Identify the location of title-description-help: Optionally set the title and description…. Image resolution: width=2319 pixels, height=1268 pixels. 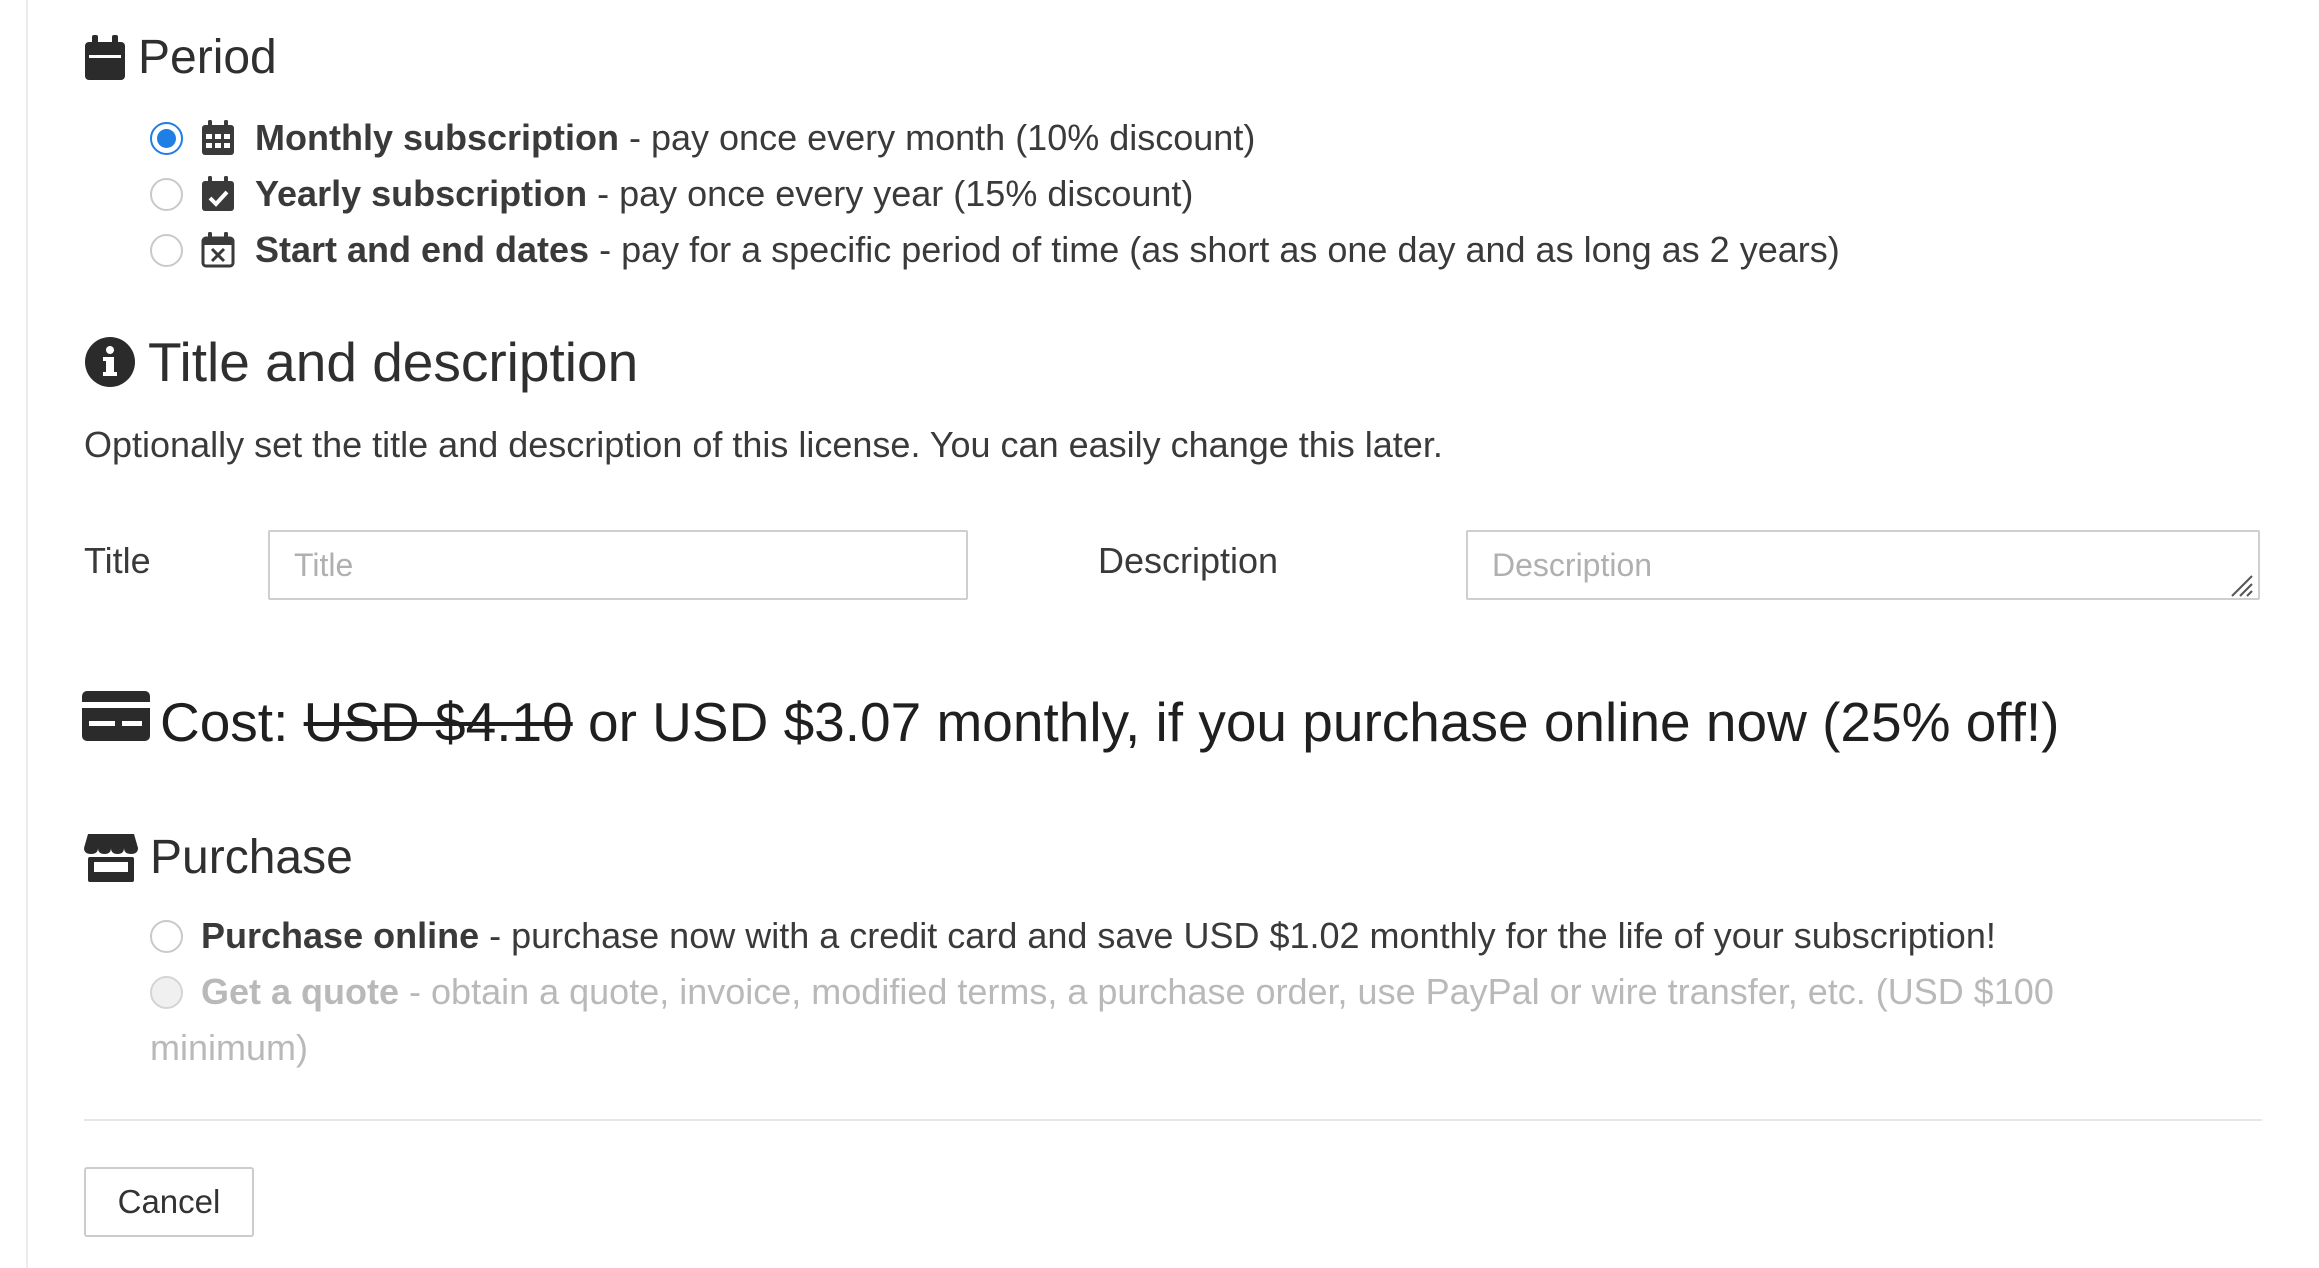
(763, 444).